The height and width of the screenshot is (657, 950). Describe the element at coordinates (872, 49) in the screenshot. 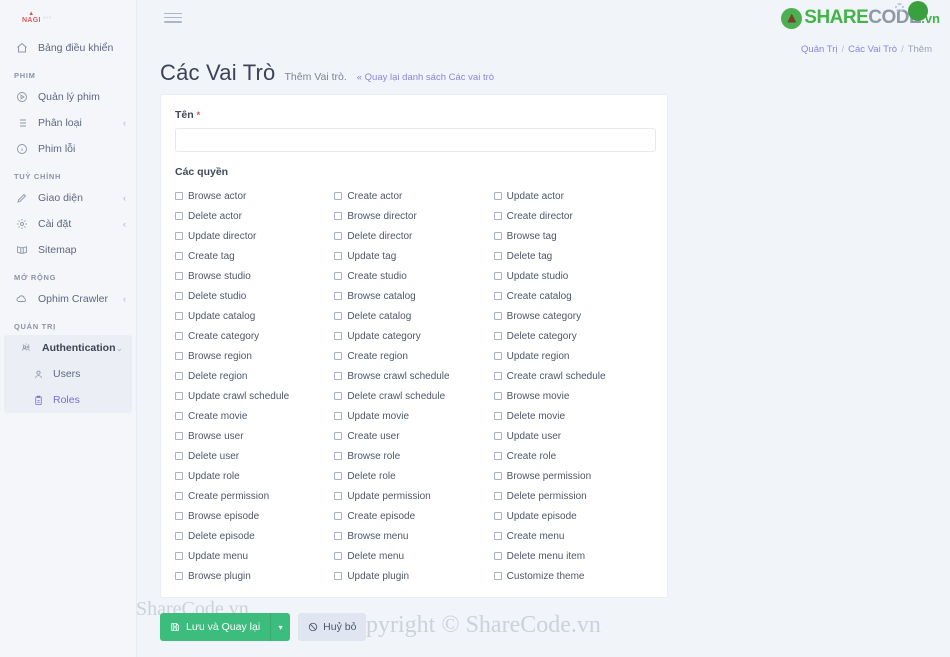

I see `breadcrumb-item-cac-vai-tro: Các Vai Trò` at that location.